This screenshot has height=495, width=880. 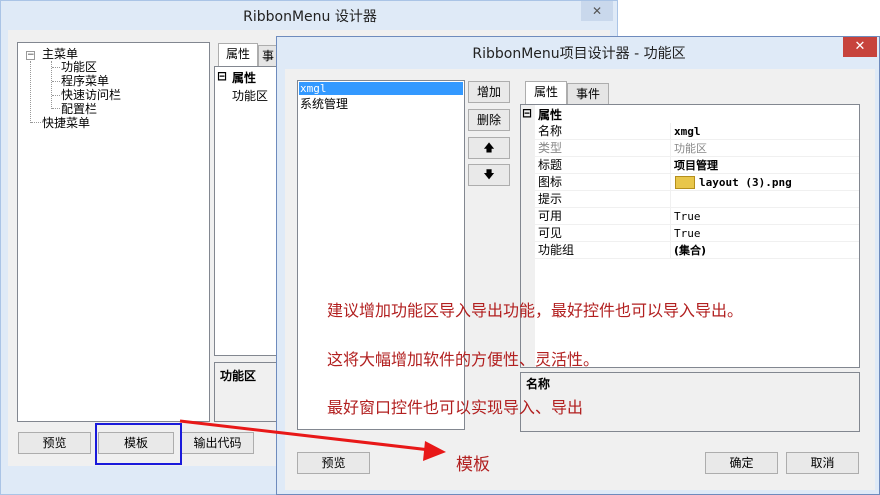 I want to click on property-row: 功能组 (集合), so click(x=697, y=250).